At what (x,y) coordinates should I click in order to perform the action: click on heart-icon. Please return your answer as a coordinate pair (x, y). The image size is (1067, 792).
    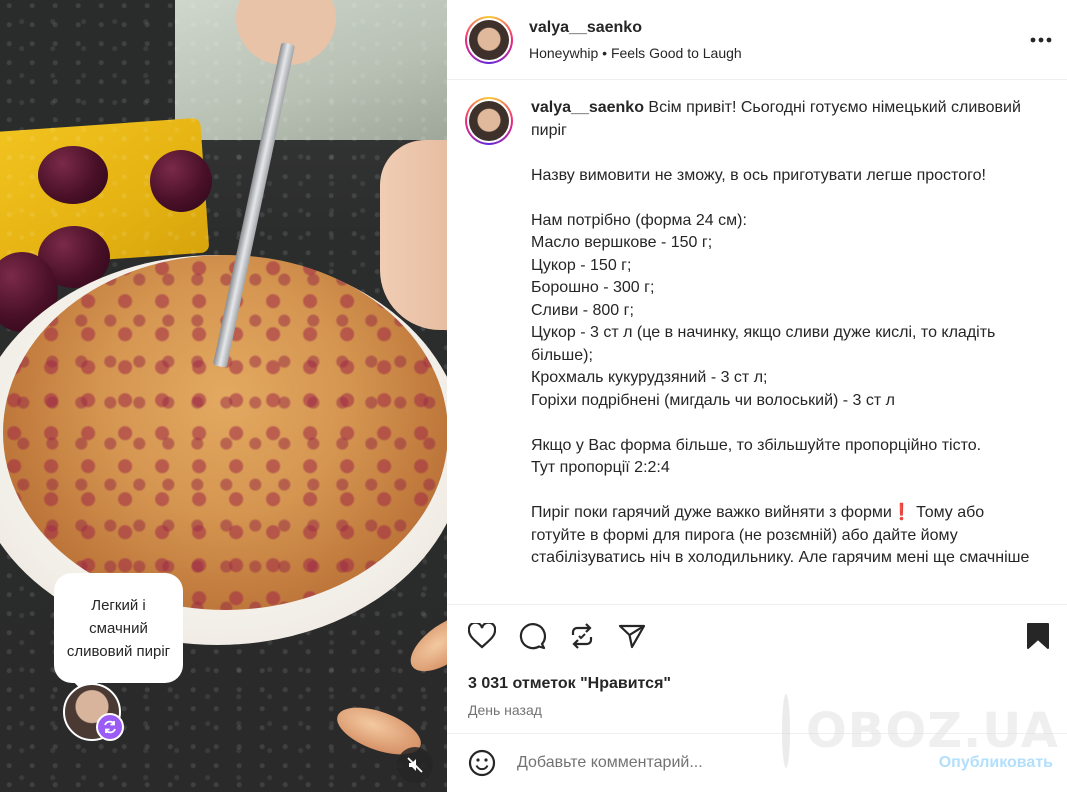
    Looking at the image, I should click on (482, 636).